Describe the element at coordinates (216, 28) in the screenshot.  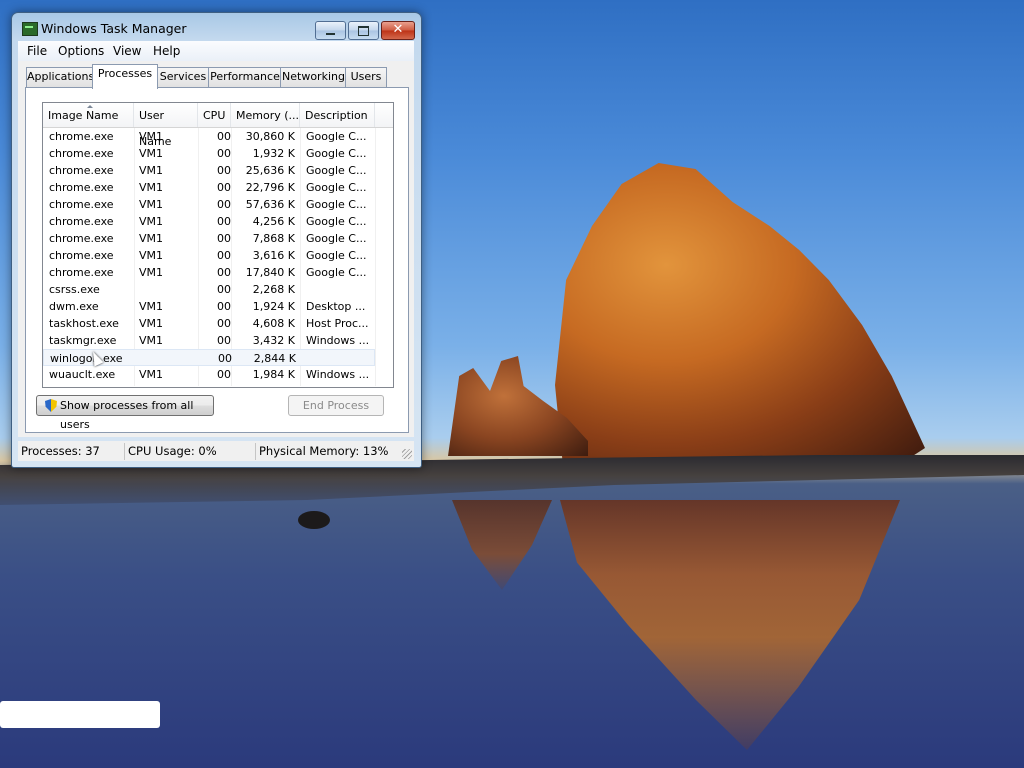
I see `title-bar: Windows Task Manager ✕` at that location.